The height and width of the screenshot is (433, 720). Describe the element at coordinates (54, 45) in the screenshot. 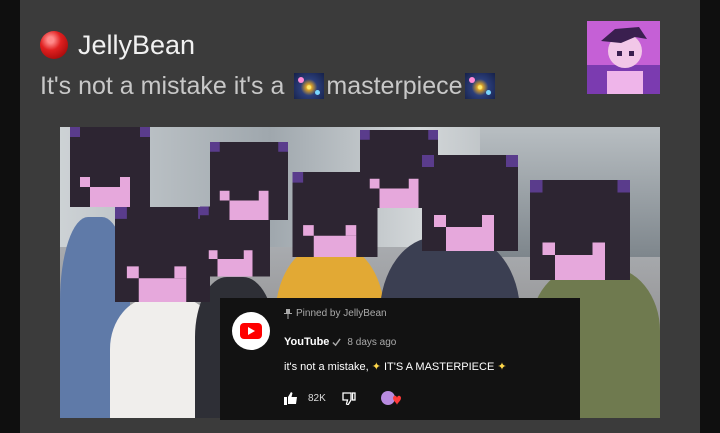

I see `red-circle-icon` at that location.